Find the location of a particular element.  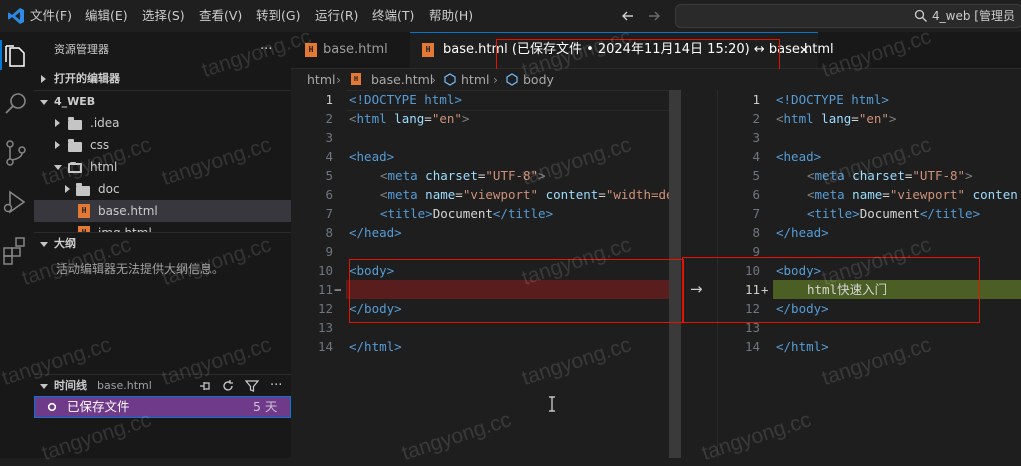

diff-removed-marker: − is located at coordinates (338, 289).